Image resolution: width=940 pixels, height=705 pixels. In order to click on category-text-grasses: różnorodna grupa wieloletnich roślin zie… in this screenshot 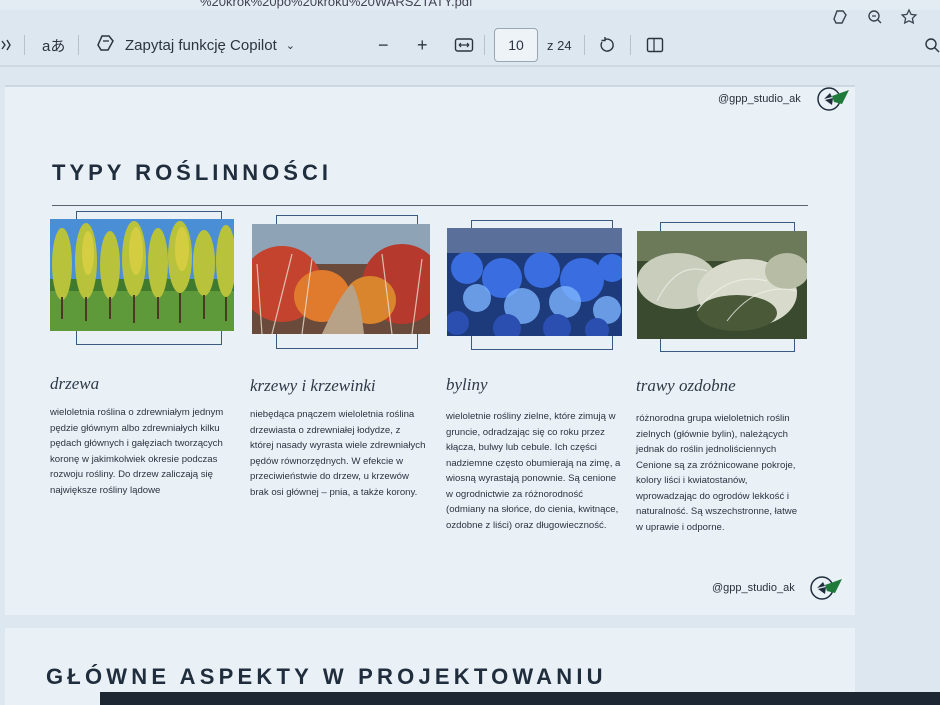, I will do `click(717, 473)`.